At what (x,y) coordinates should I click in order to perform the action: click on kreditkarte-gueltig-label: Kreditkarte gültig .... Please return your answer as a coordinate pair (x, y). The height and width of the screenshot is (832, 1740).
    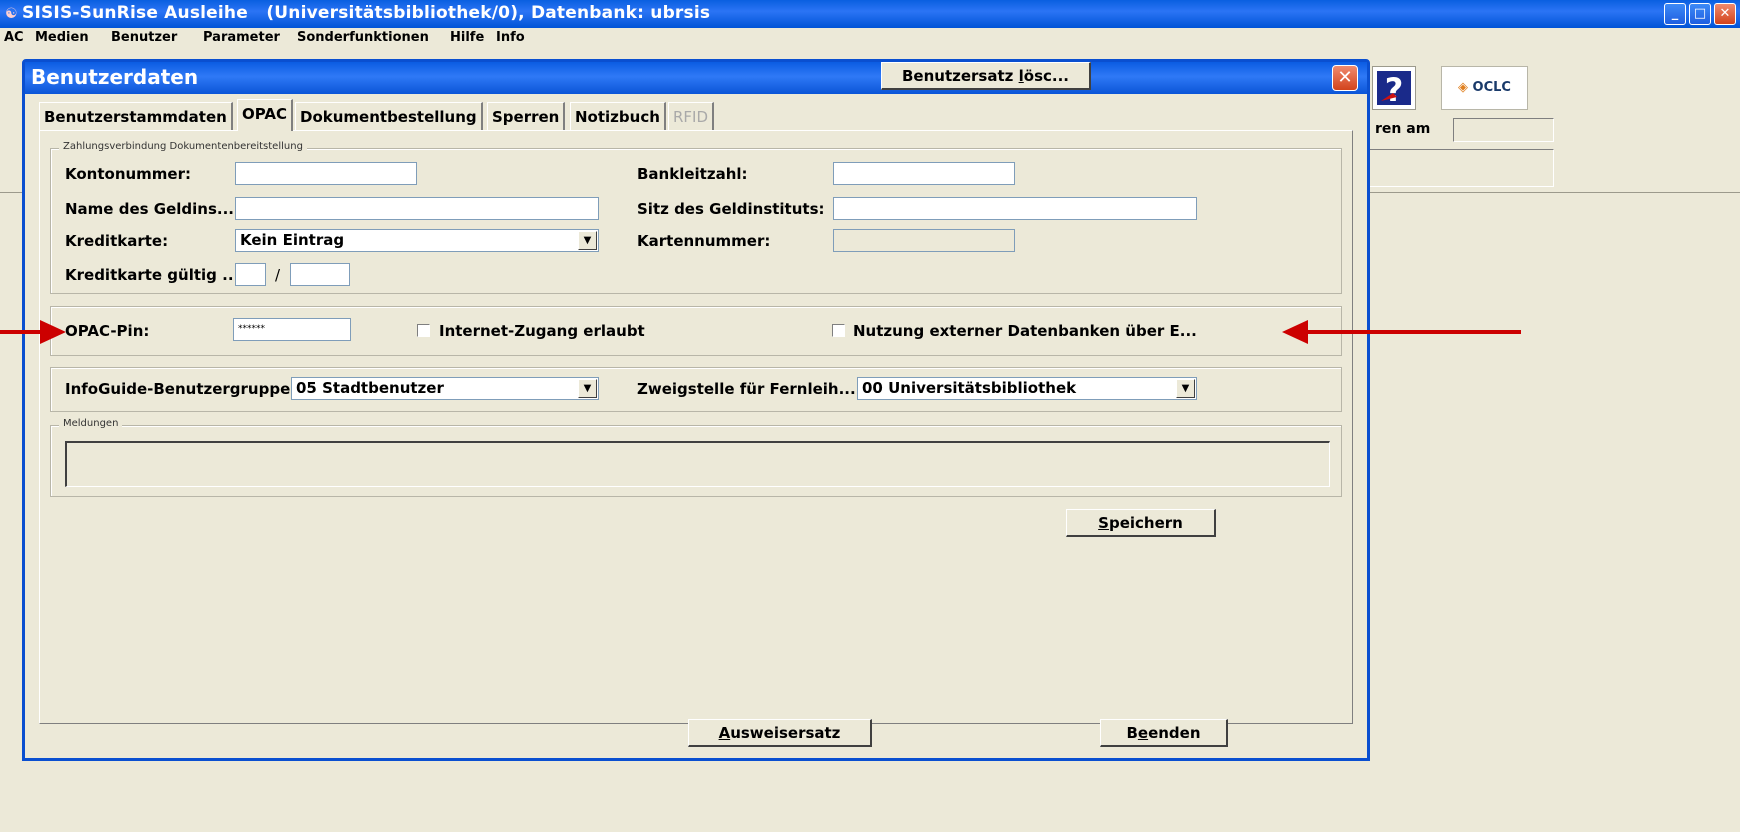
    Looking at the image, I should click on (152, 275).